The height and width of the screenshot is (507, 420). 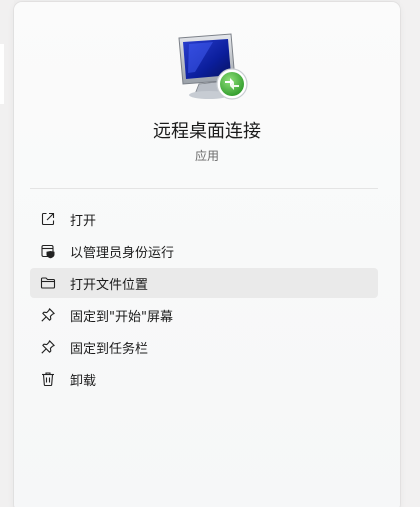 I want to click on menu-item-uninstall: 卸载, so click(x=204, y=379).